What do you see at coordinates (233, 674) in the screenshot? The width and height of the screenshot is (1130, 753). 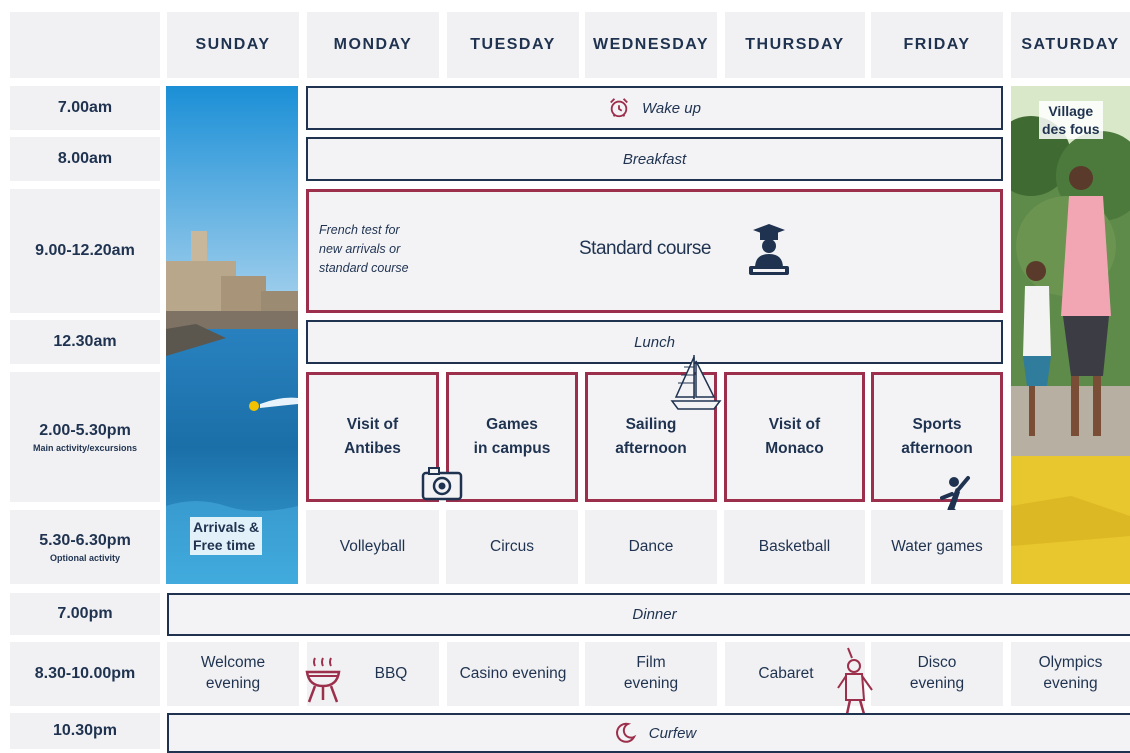 I see `evening-welcome: Welcome evening` at bounding box center [233, 674].